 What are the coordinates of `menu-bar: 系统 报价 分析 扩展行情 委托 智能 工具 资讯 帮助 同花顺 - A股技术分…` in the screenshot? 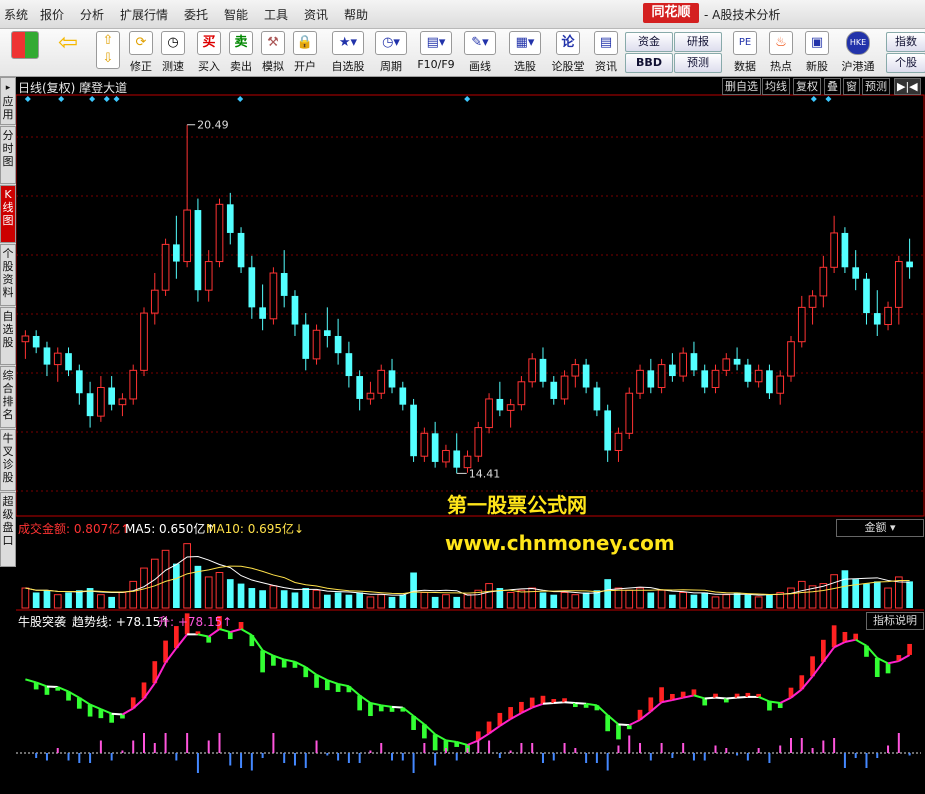 It's located at (462, 14).